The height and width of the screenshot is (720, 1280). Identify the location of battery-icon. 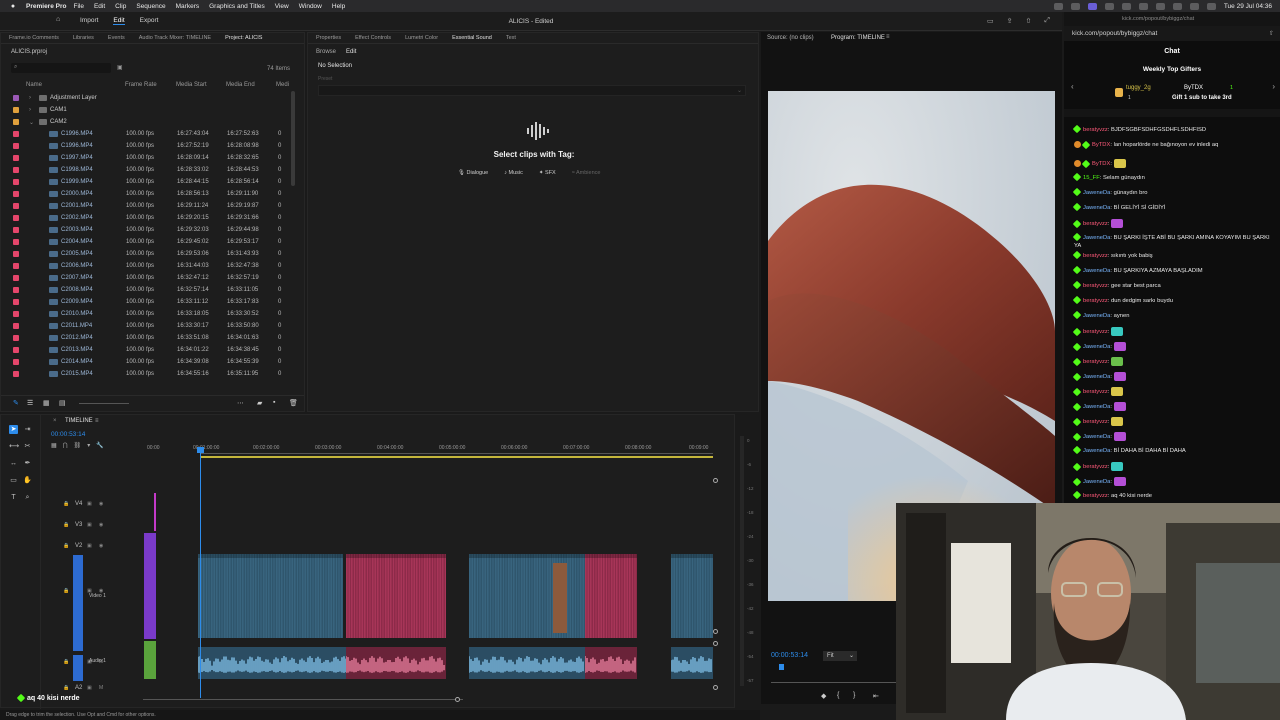
(1177, 6).